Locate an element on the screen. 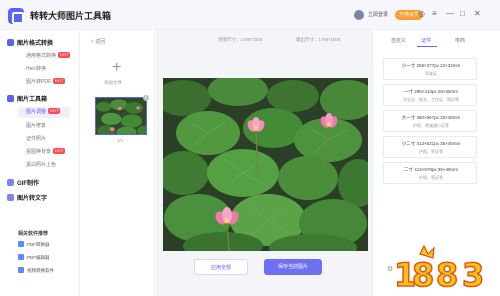 Image resolution: width=500 pixels, height=296 pixels. plus-icon: + is located at coordinates (117, 67).